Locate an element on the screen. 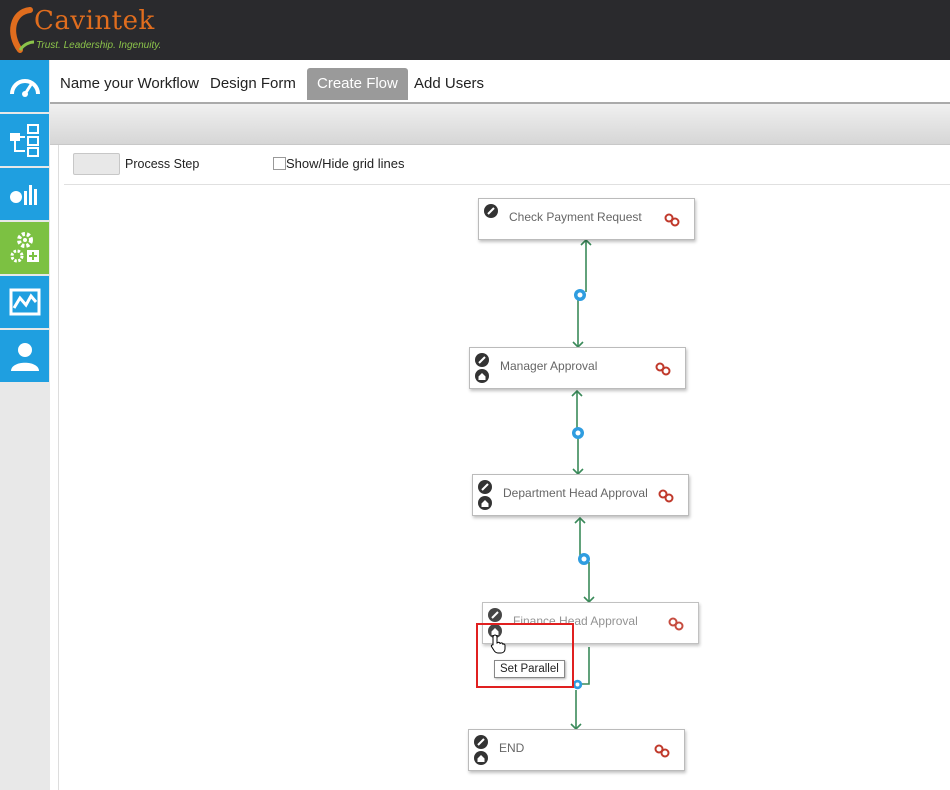 This screenshot has height=790, width=950. grid-lines-checkbox is located at coordinates (279, 163).